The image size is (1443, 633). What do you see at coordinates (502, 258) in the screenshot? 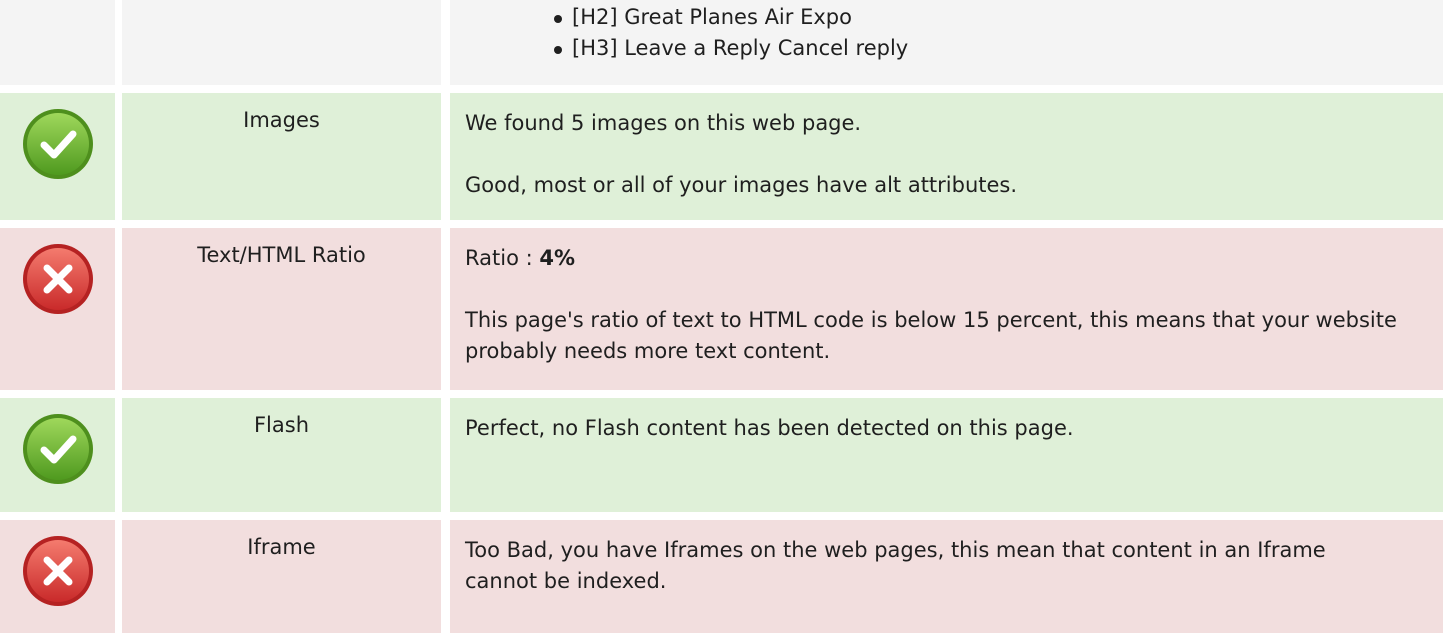
I see `ratio-prefix: Ratio :` at bounding box center [502, 258].